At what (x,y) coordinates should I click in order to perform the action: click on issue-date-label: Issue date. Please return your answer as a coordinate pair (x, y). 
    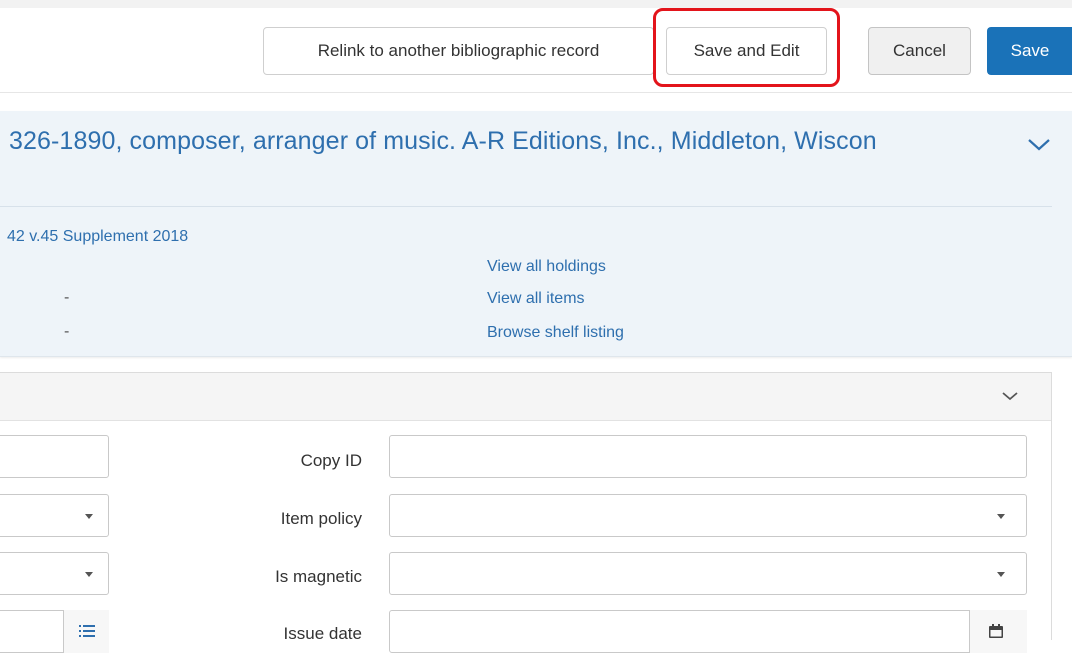
    Looking at the image, I should click on (322, 633).